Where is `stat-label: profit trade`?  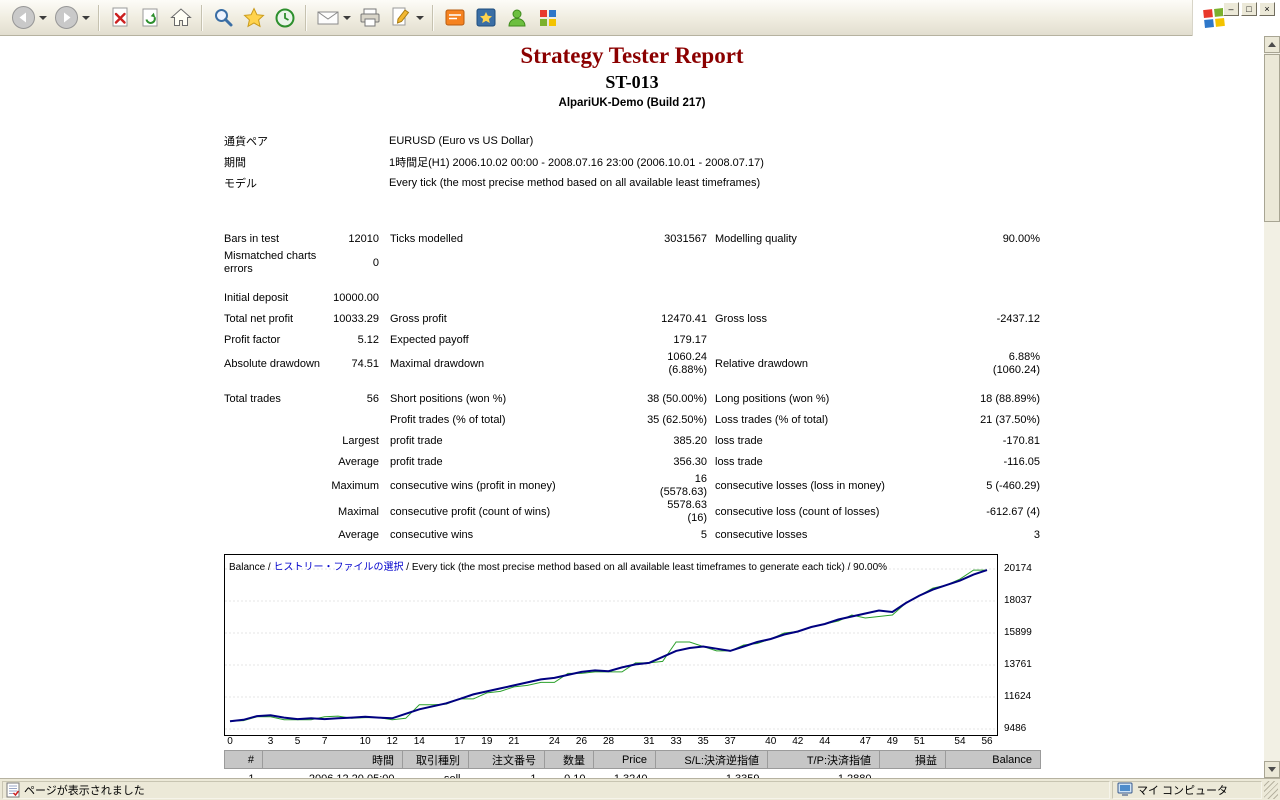
stat-label: profit trade is located at coordinates (416, 462).